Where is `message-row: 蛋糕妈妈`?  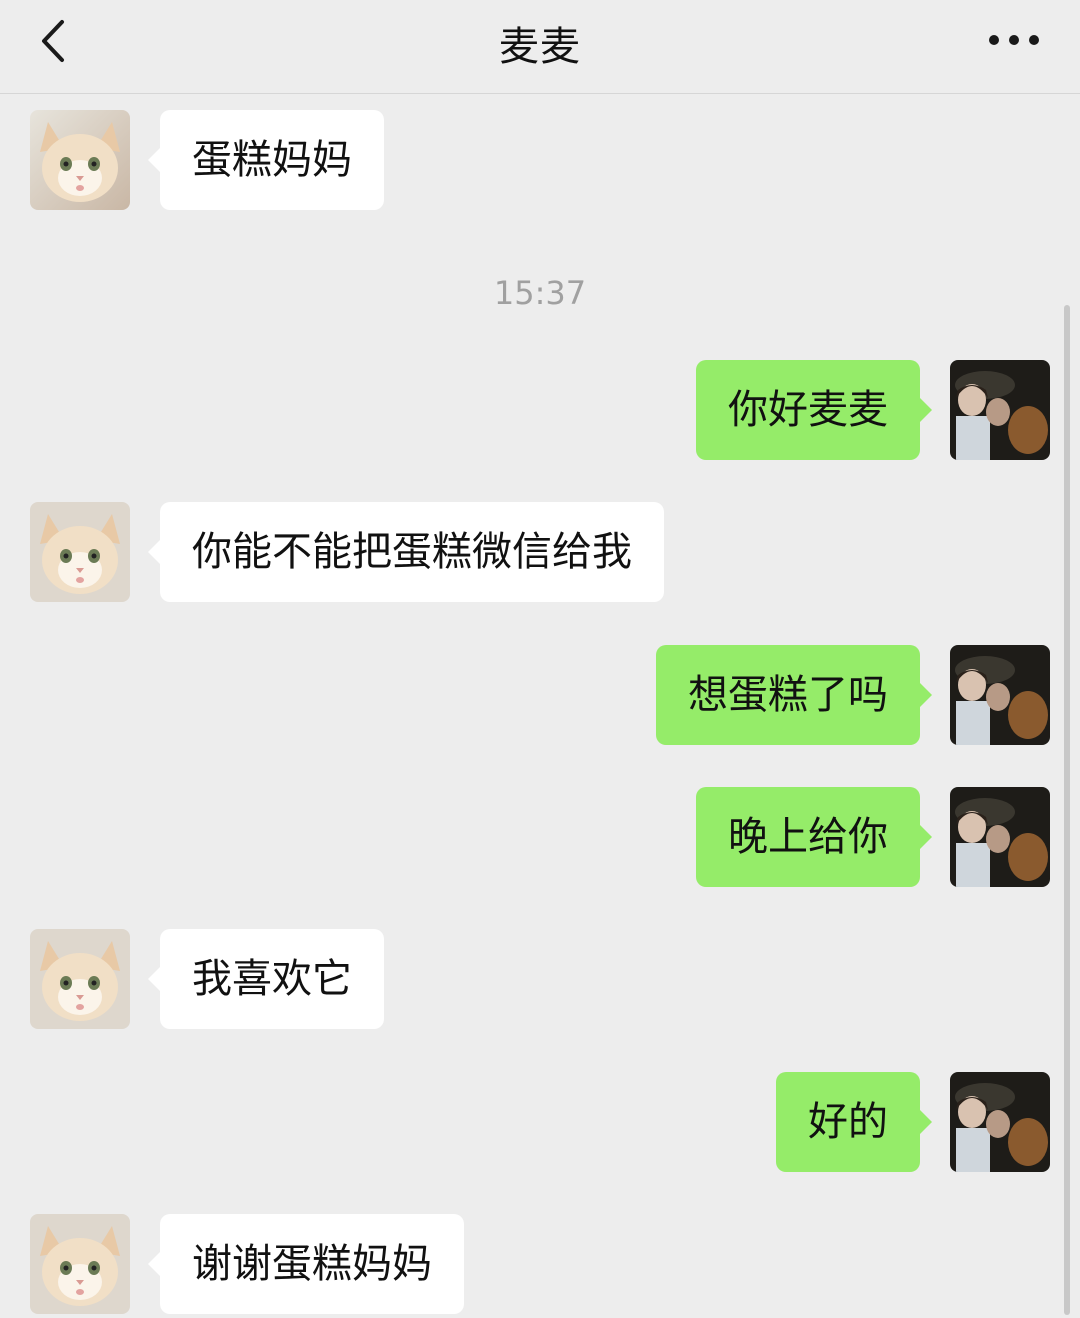
message-row: 蛋糕妈妈 is located at coordinates (540, 160).